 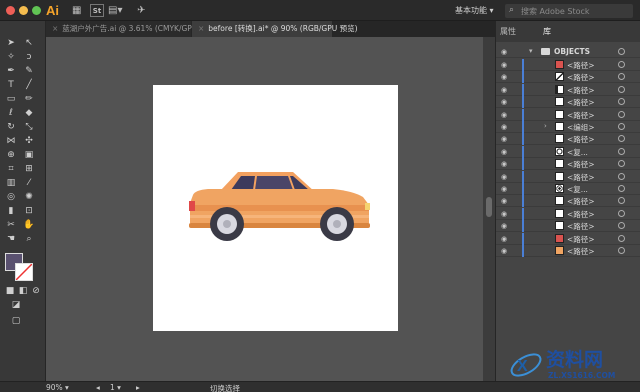 I want to click on hand-tool-icon: ✋, so click(x=29, y=225).